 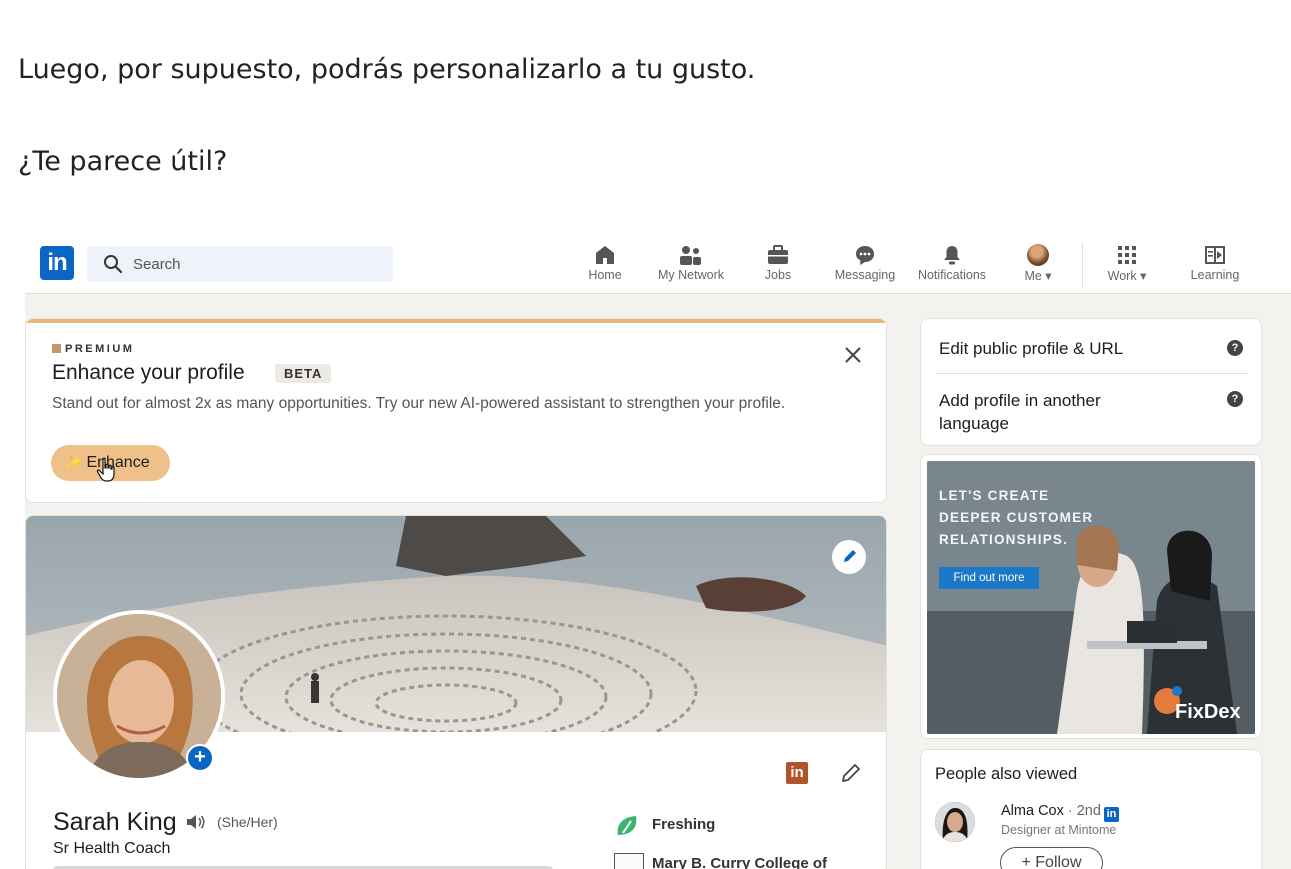 I want to click on ad-headline-line: LET'S CREATE, so click(x=994, y=495).